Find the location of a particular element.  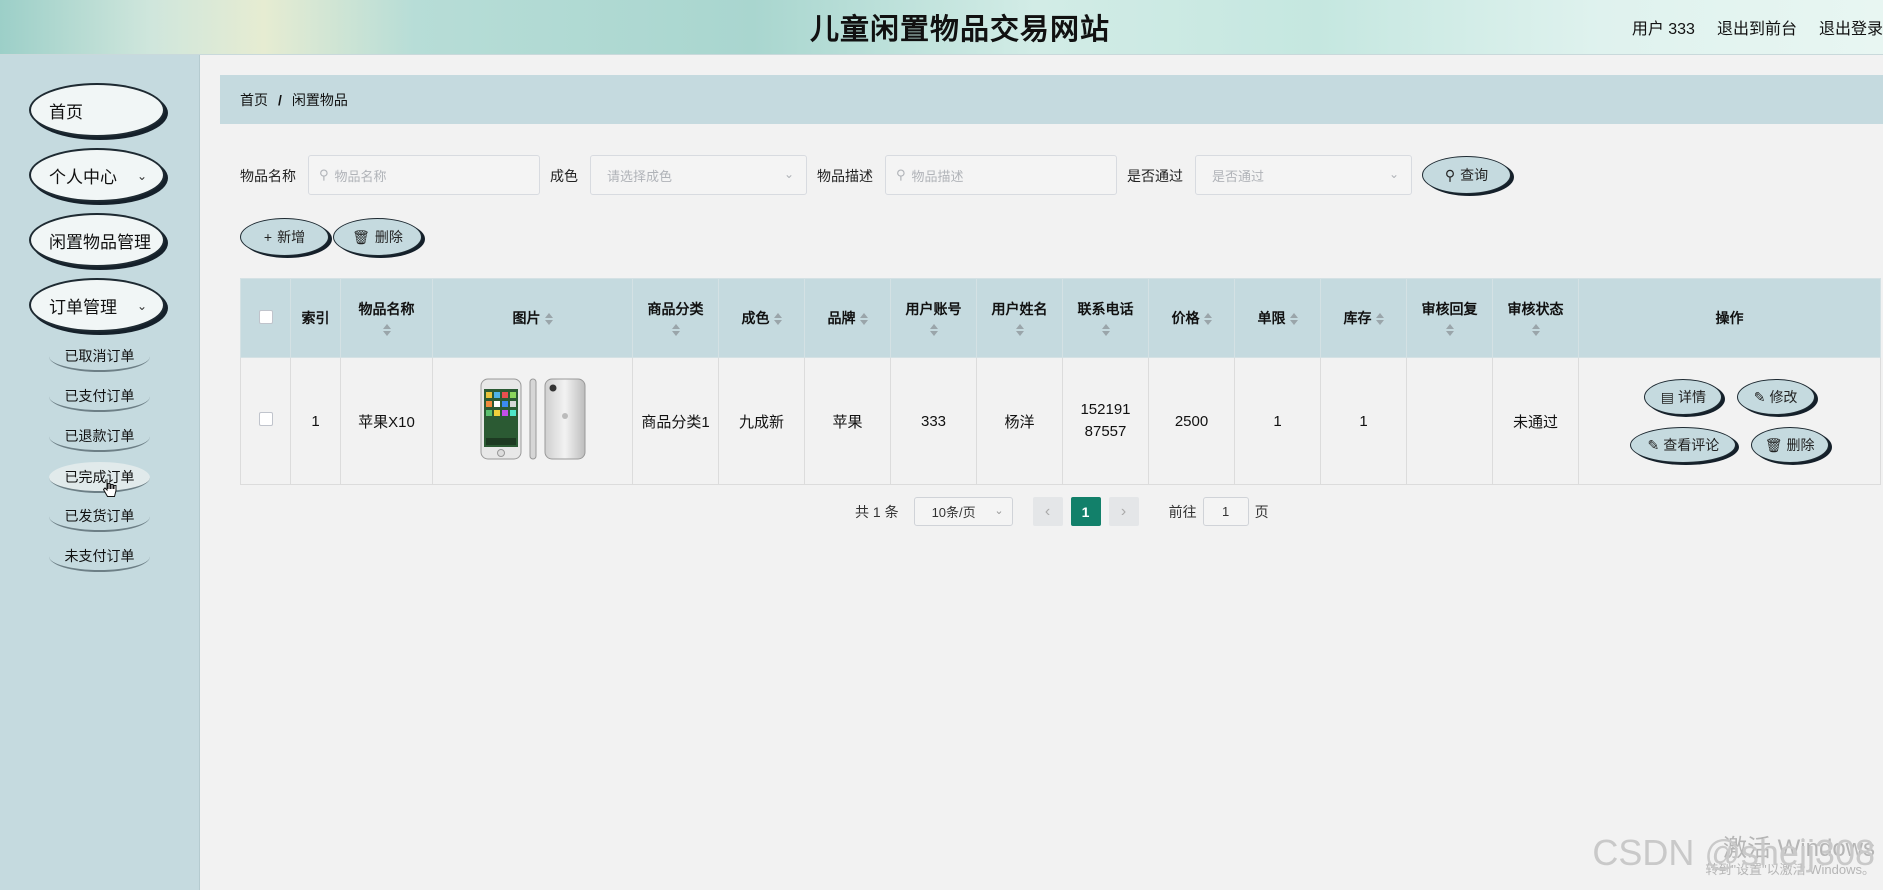

exit-to-front-link: 退出到前台 is located at coordinates (1757, 27).